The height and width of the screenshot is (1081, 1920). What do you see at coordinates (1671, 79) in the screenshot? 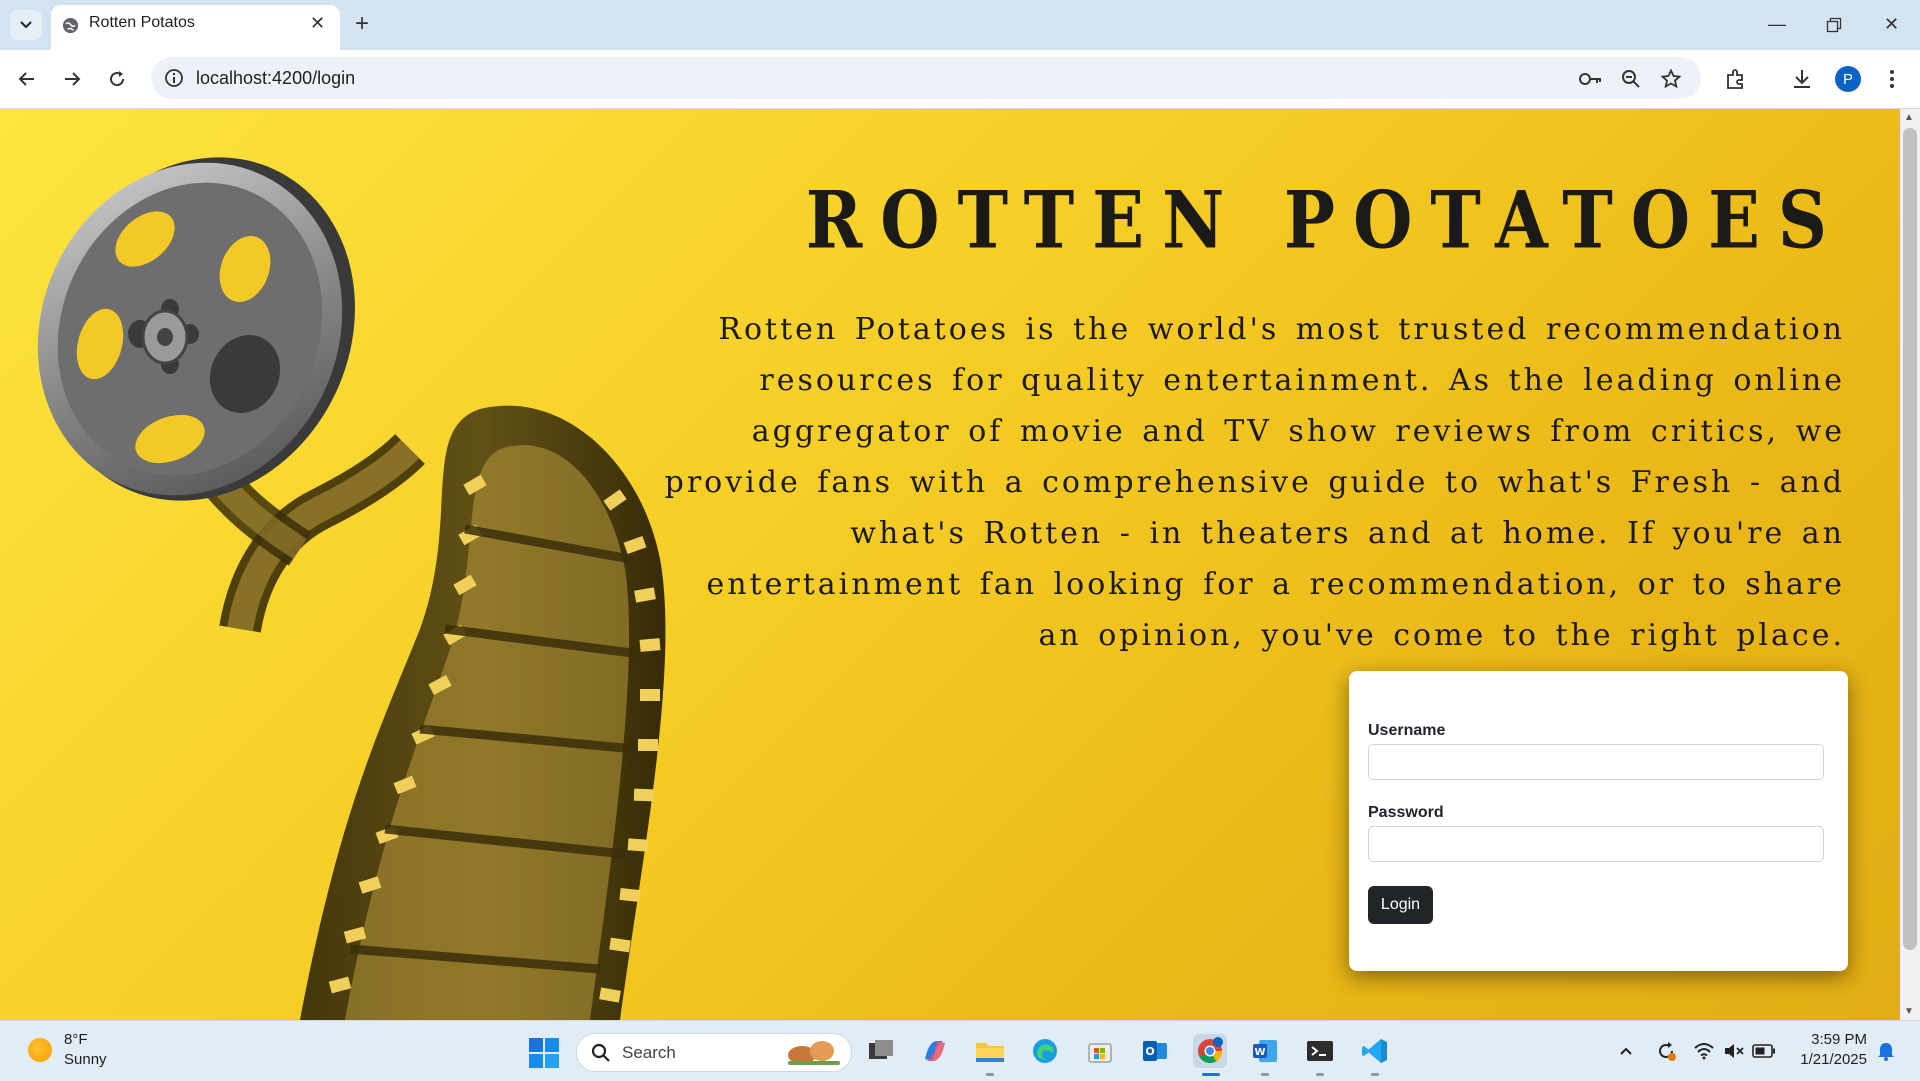
I see `bookmark-star-icon` at bounding box center [1671, 79].